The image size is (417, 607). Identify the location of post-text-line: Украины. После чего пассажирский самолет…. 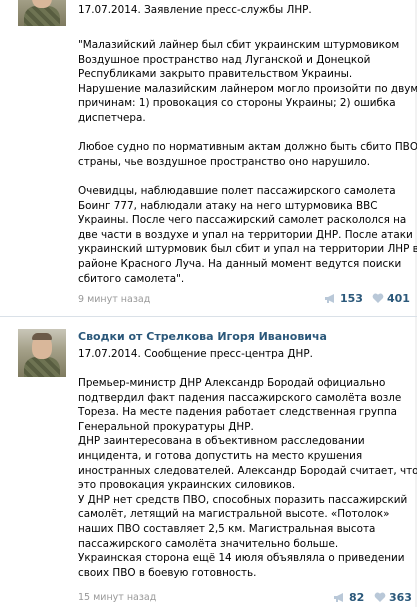
(242, 220).